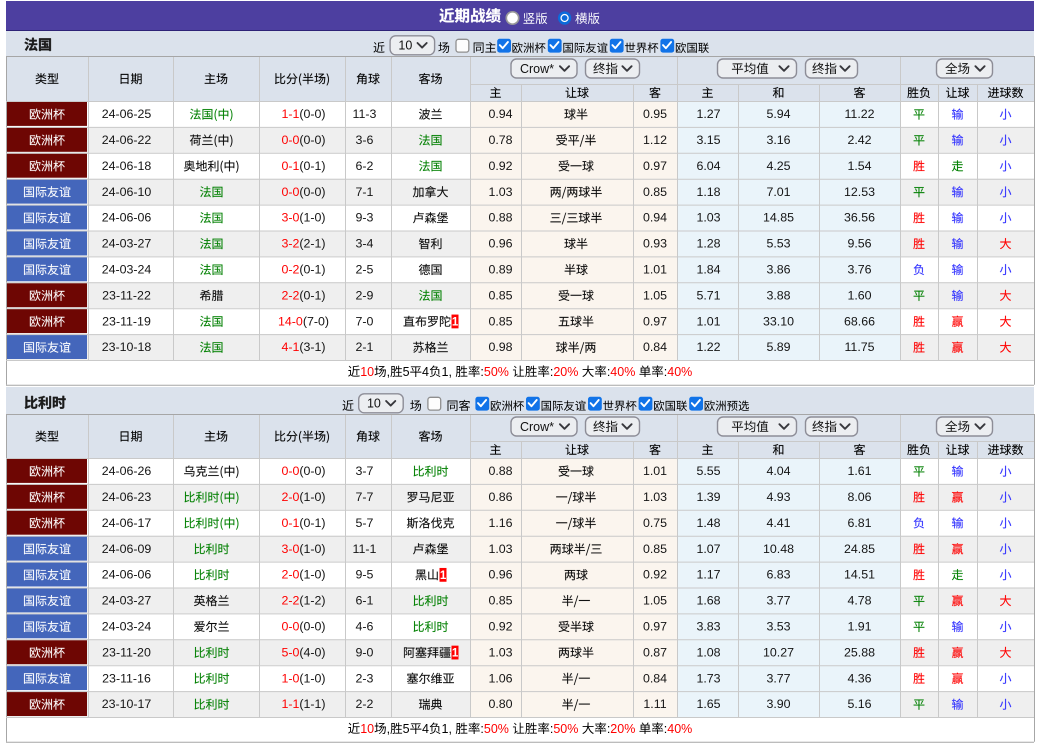  I want to click on svg-text: 0.94, so click(500, 114).